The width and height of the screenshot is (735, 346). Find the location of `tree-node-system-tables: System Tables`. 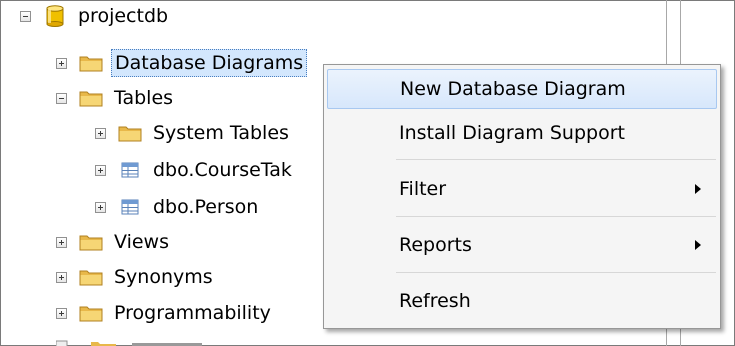

tree-node-system-tables: System Tables is located at coordinates (193, 133).